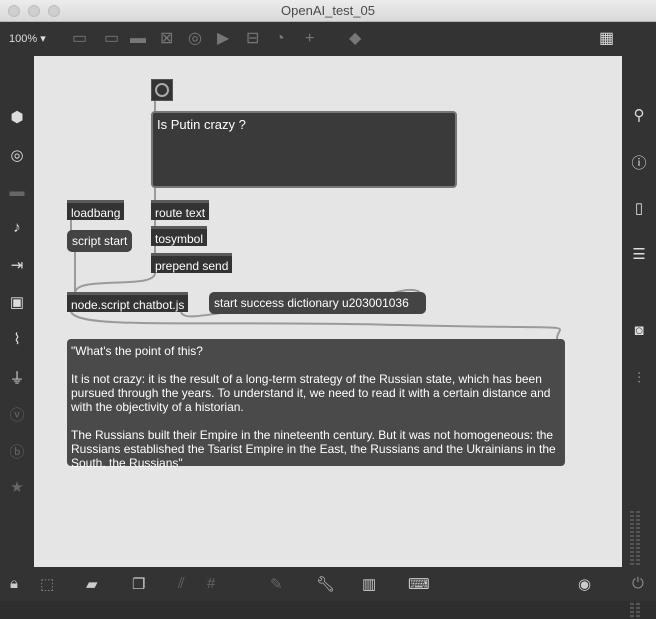 This screenshot has width=656, height=619. What do you see at coordinates (14, 583) in the screenshot?
I see `lock-icon: 🔒︎` at bounding box center [14, 583].